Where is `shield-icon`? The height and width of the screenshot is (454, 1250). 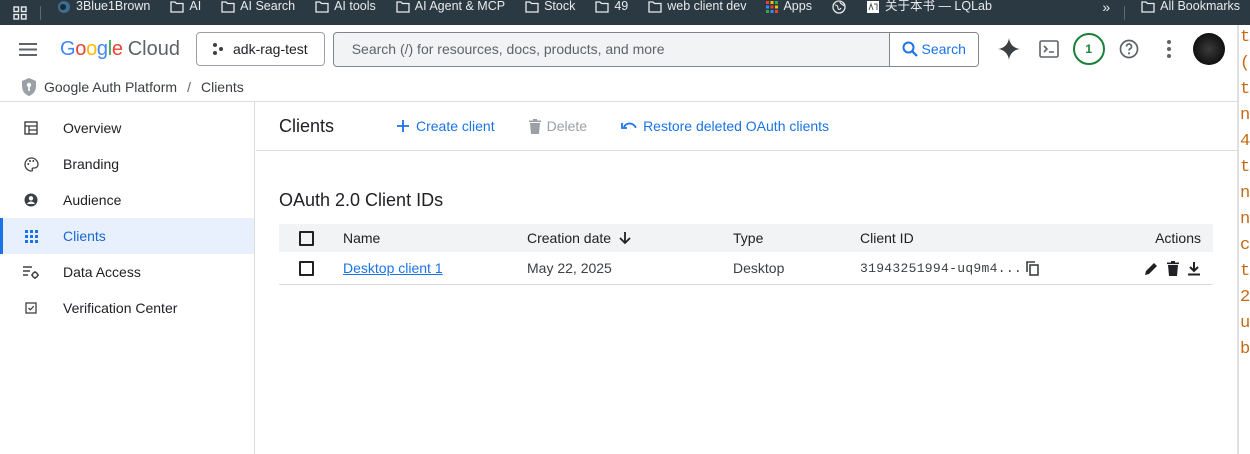
shield-icon is located at coordinates (29, 87).